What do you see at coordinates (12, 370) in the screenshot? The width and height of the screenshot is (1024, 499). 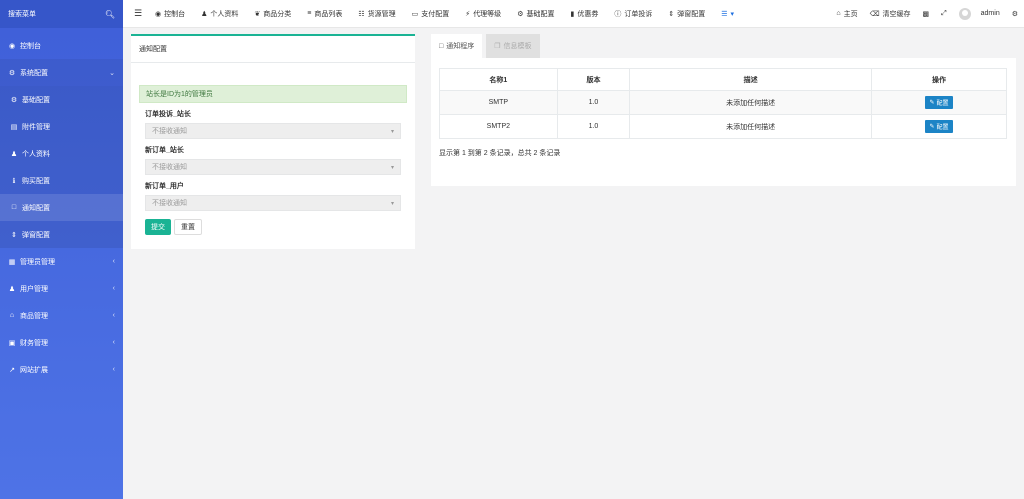 I see `external-link-icon: ↗` at bounding box center [12, 370].